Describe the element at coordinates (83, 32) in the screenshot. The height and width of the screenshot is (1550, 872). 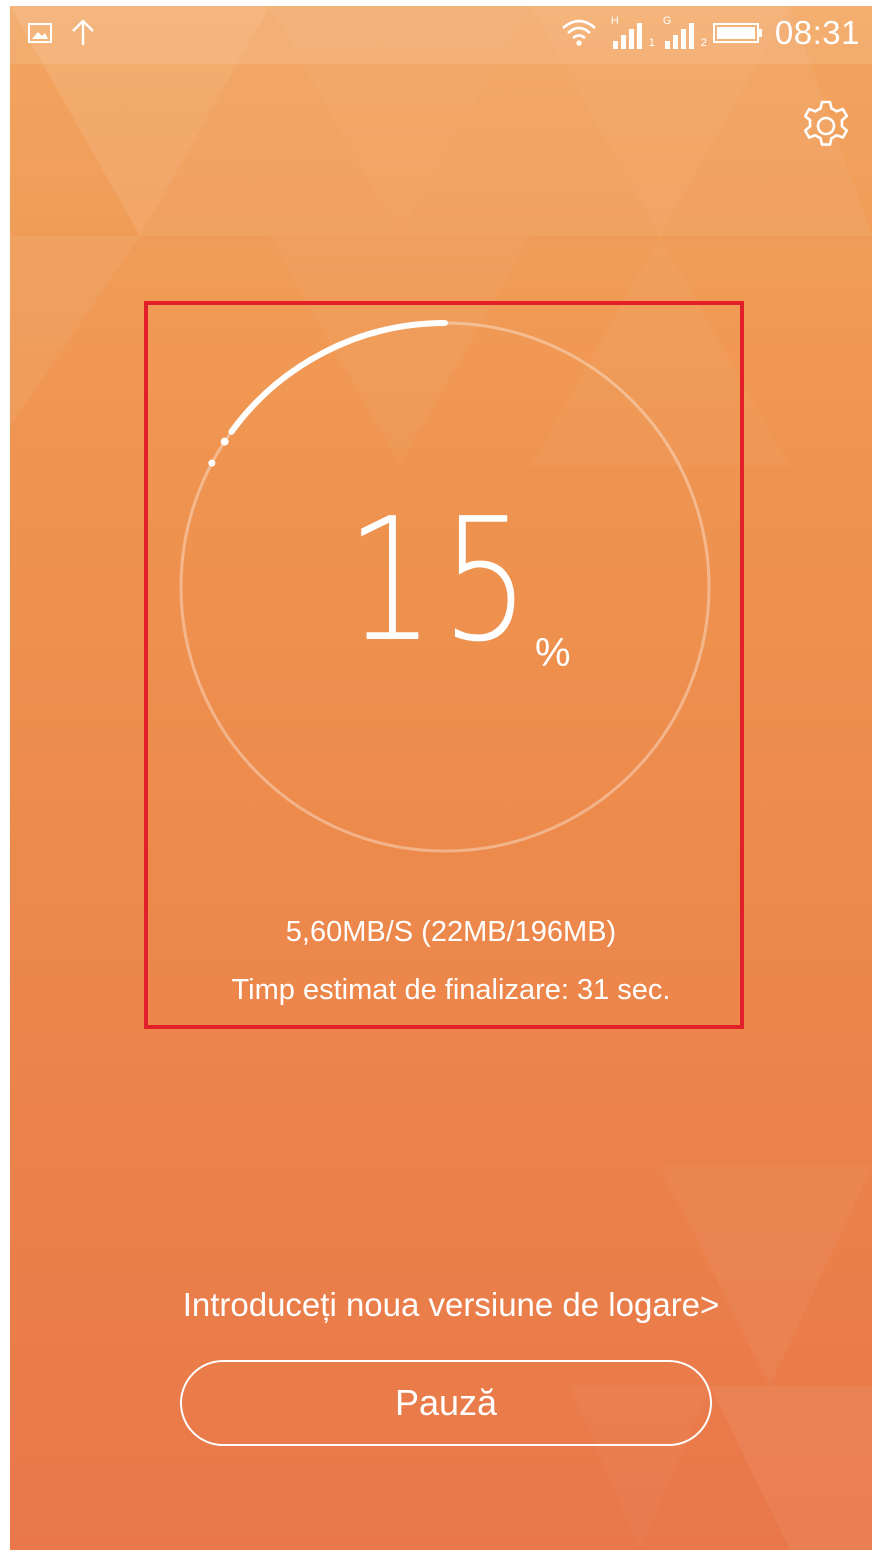
I see `upload-arrow-icon` at that location.